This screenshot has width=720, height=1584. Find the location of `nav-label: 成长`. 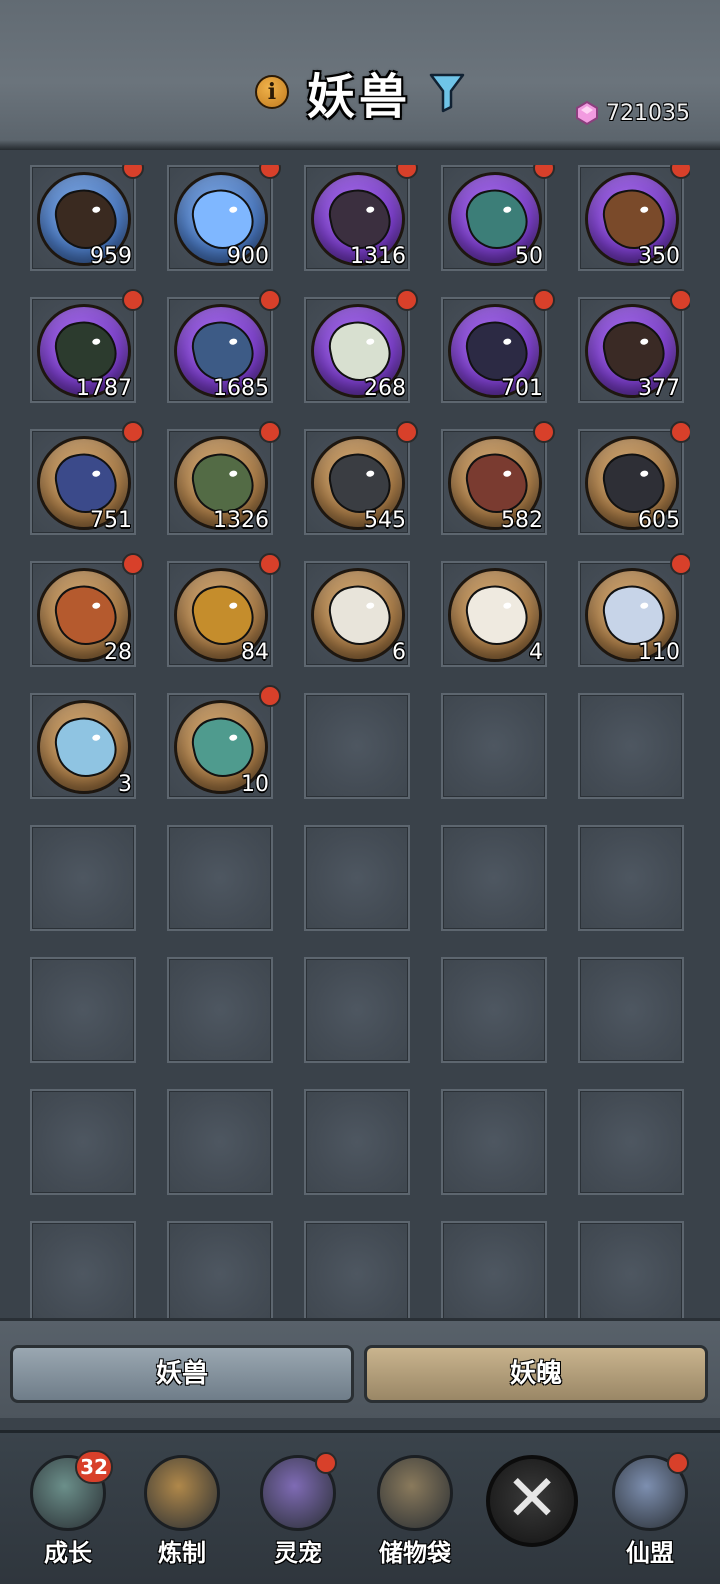

nav-label: 成长 is located at coordinates (68, 1552).